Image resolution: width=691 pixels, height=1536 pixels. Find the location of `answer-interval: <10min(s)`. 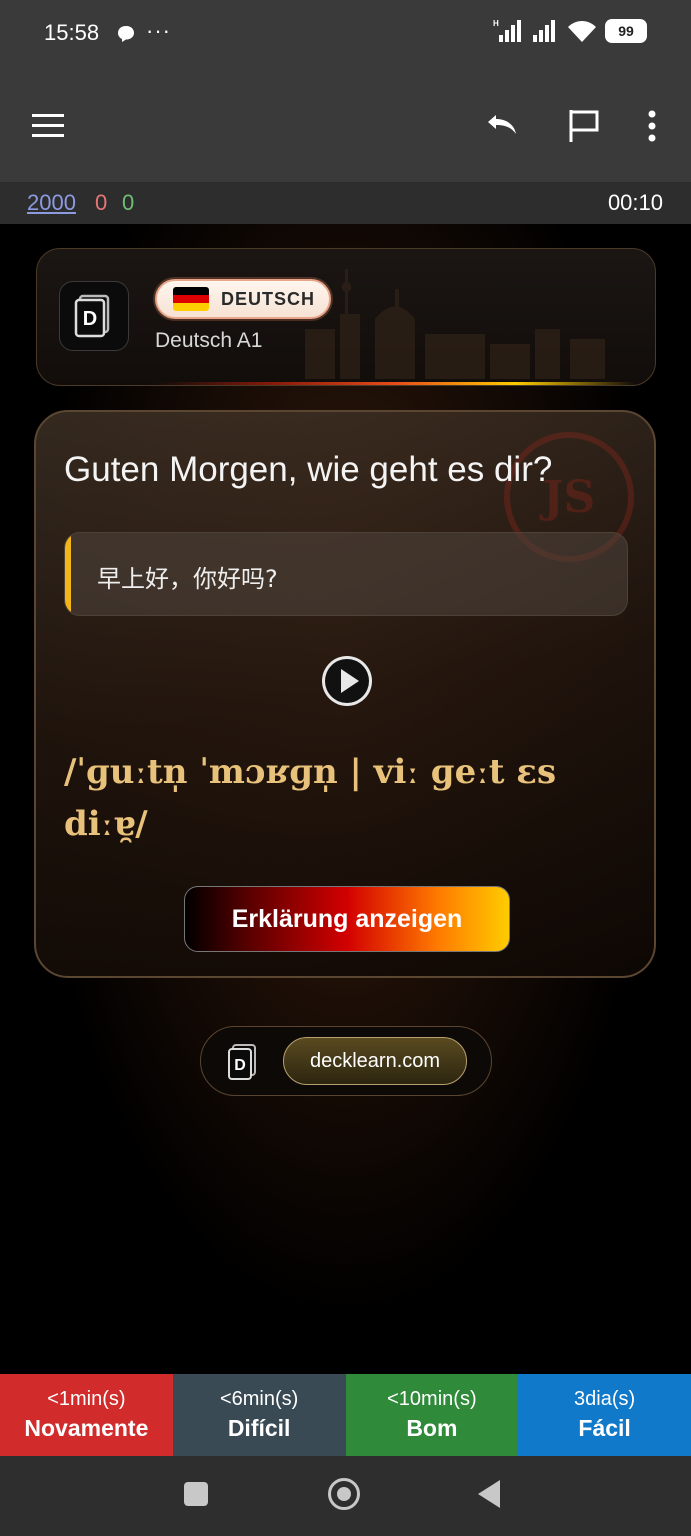

answer-interval: <10min(s) is located at coordinates (432, 1399).